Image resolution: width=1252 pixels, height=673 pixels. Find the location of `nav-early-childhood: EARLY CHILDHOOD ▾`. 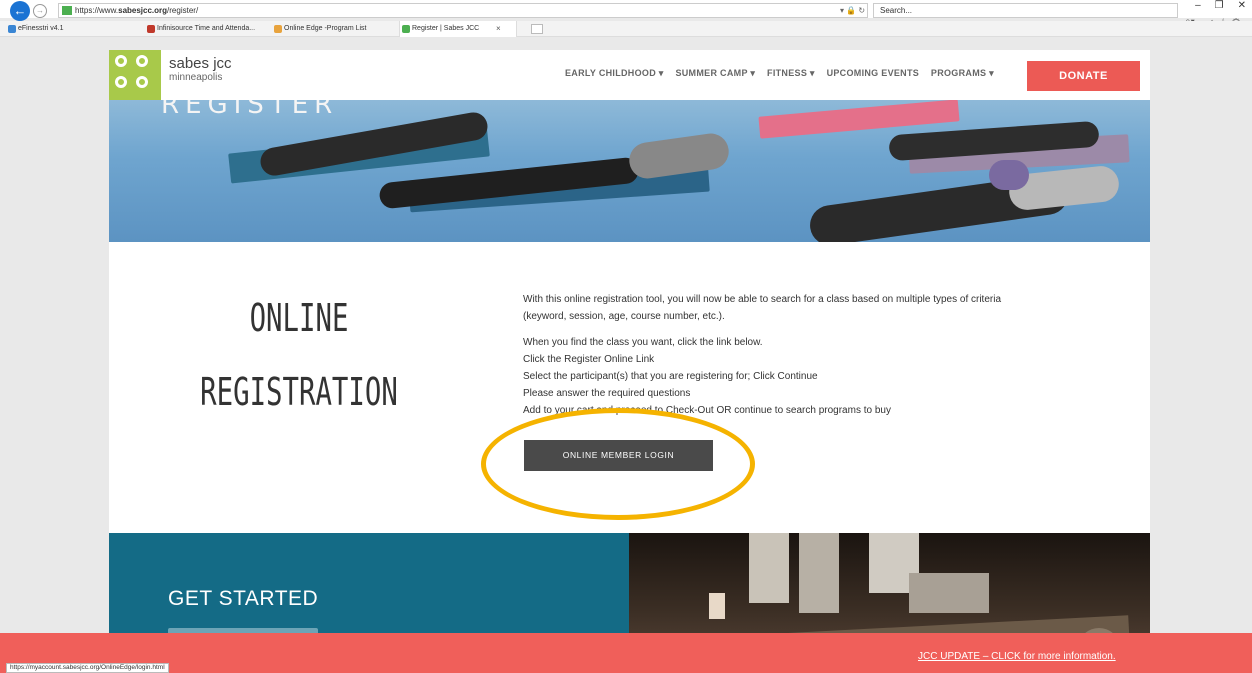

nav-early-childhood: EARLY CHILDHOOD ▾ is located at coordinates (614, 73).